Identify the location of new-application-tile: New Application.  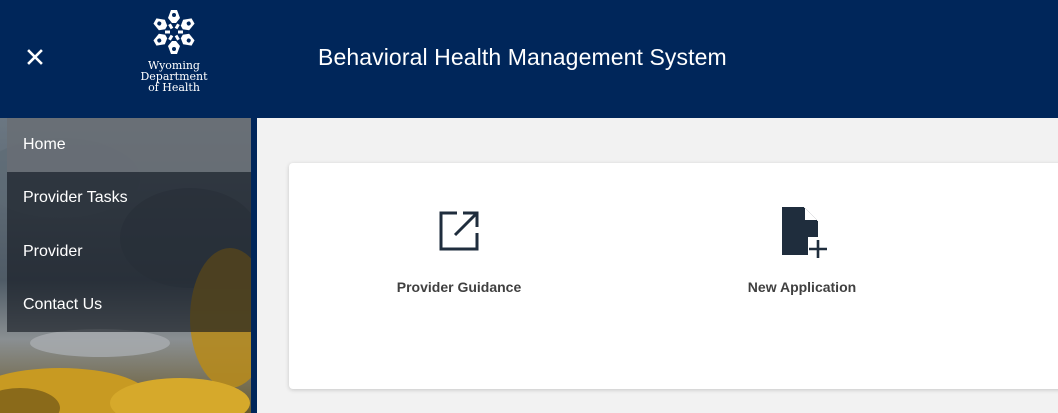
(802, 249).